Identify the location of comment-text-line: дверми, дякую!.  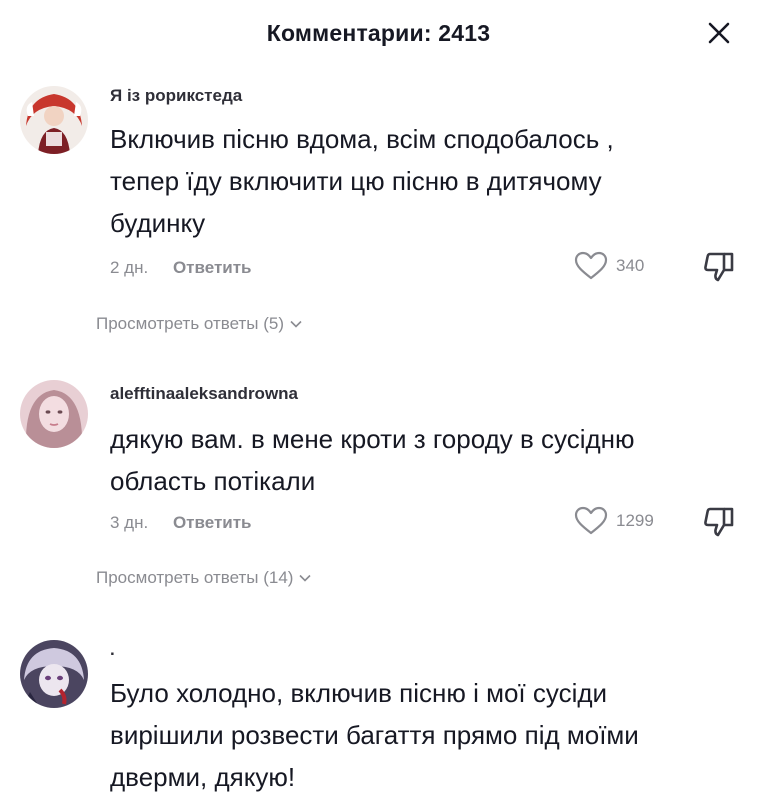
(203, 777).